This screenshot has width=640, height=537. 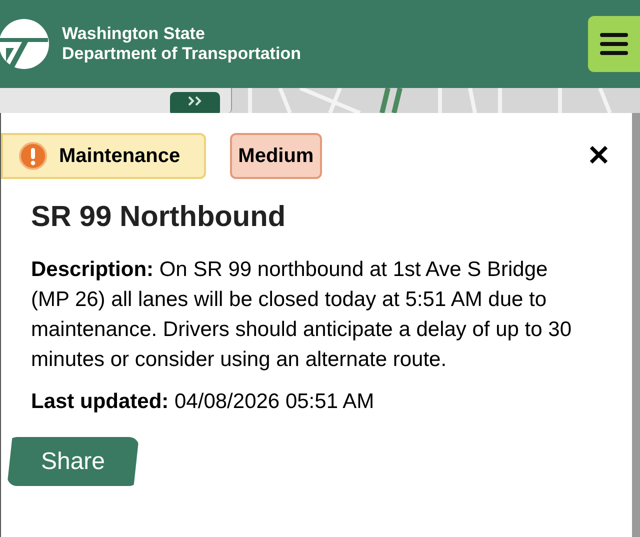 I want to click on severity-badge: Medium, so click(x=276, y=156).